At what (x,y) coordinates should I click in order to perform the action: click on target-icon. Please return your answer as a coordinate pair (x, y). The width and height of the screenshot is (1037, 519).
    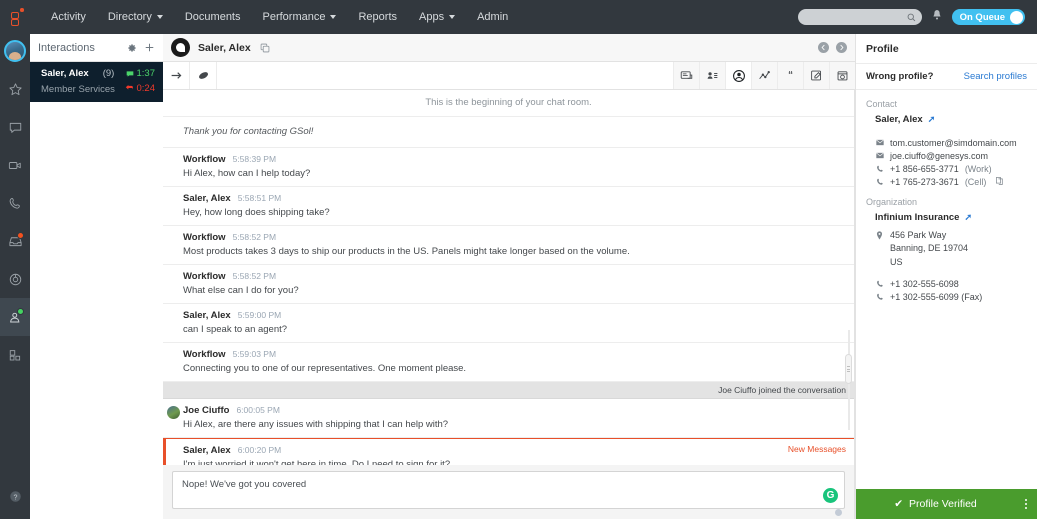
    Looking at the image, I should click on (15, 279).